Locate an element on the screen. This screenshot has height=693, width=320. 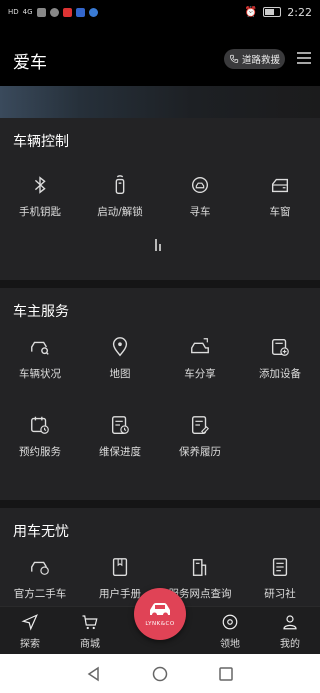
vehicle-status-item: 车辆状况 is located at coordinates (40, 358).